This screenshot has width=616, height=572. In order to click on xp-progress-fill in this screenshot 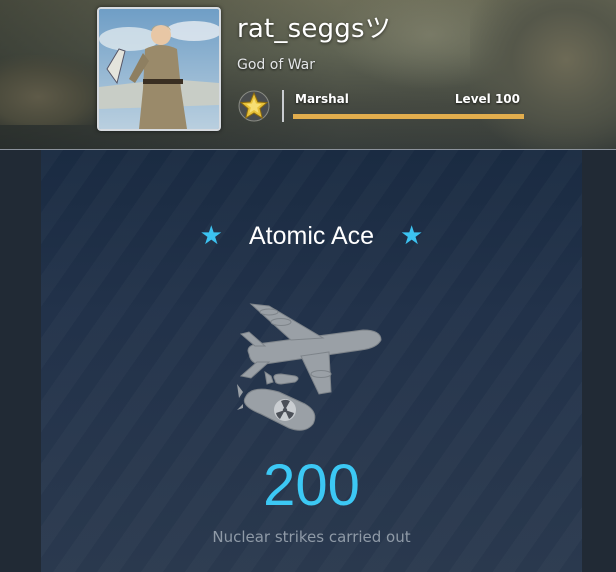, I will do `click(408, 116)`.